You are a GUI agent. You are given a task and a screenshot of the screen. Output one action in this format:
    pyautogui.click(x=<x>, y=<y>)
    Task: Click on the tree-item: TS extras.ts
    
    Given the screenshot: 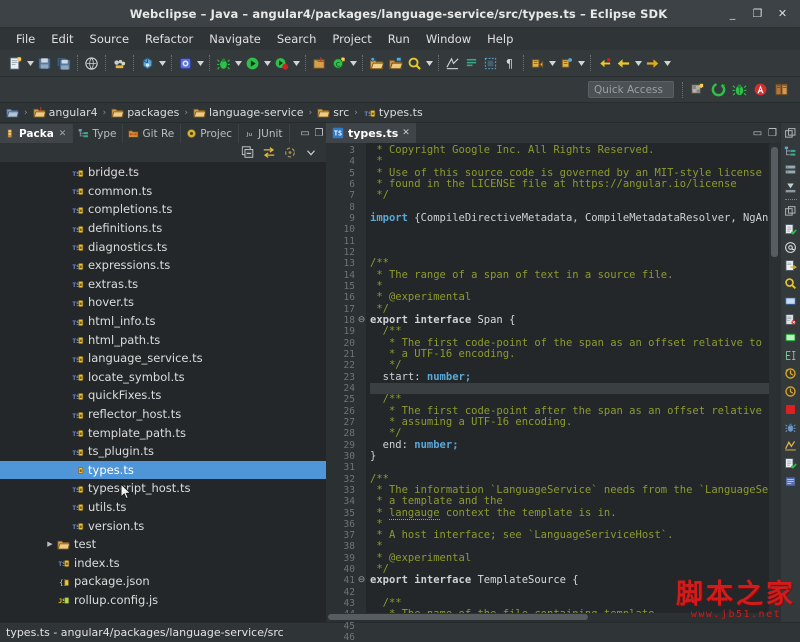 What is the action you would take?
    pyautogui.click(x=163, y=284)
    